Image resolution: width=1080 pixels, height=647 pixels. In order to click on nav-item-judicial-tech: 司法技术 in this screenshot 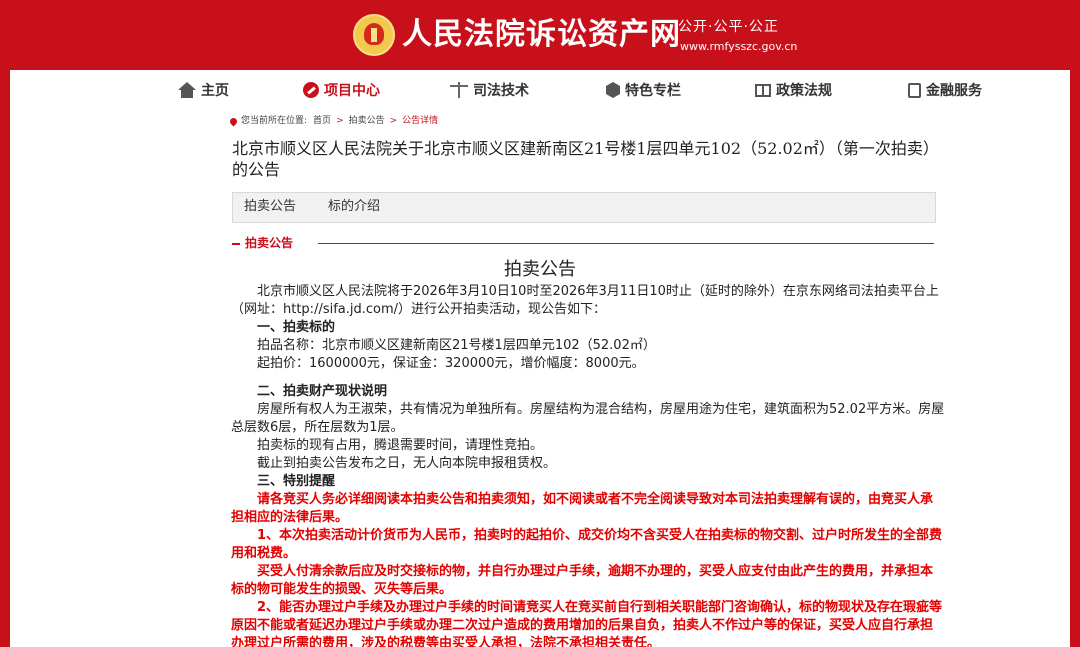, I will do `click(489, 90)`.